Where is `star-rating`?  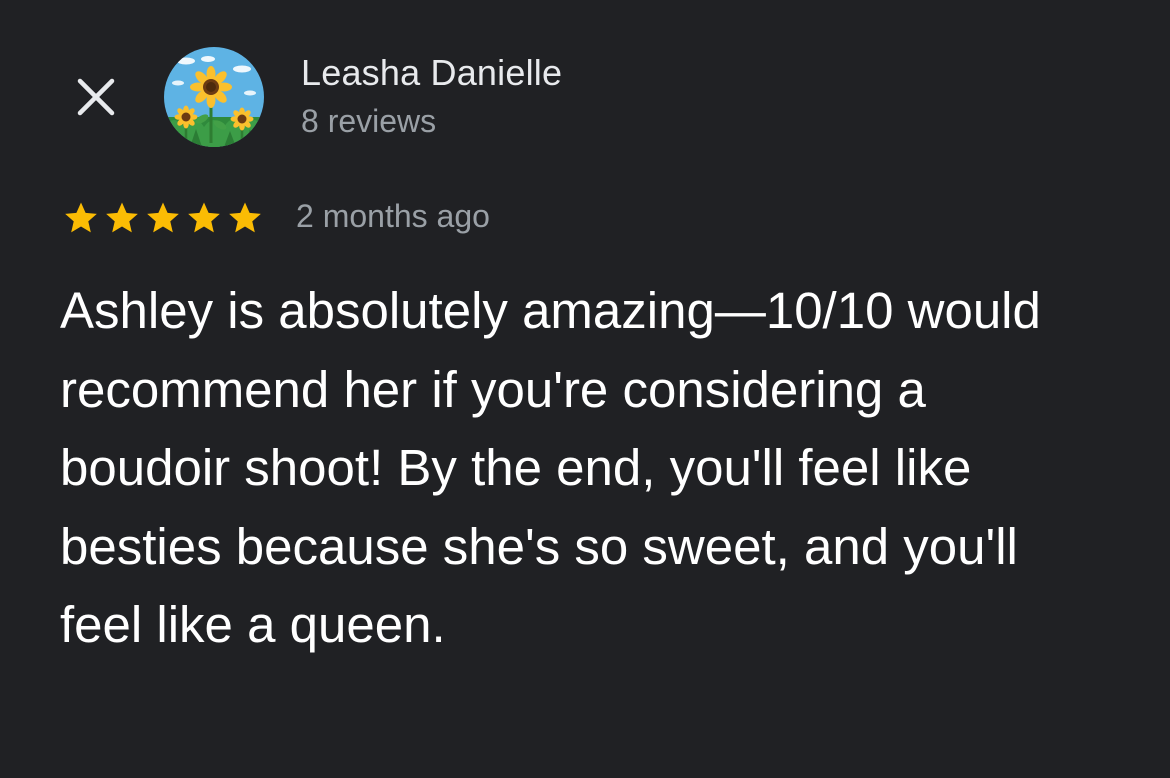
star-rating is located at coordinates (164, 218).